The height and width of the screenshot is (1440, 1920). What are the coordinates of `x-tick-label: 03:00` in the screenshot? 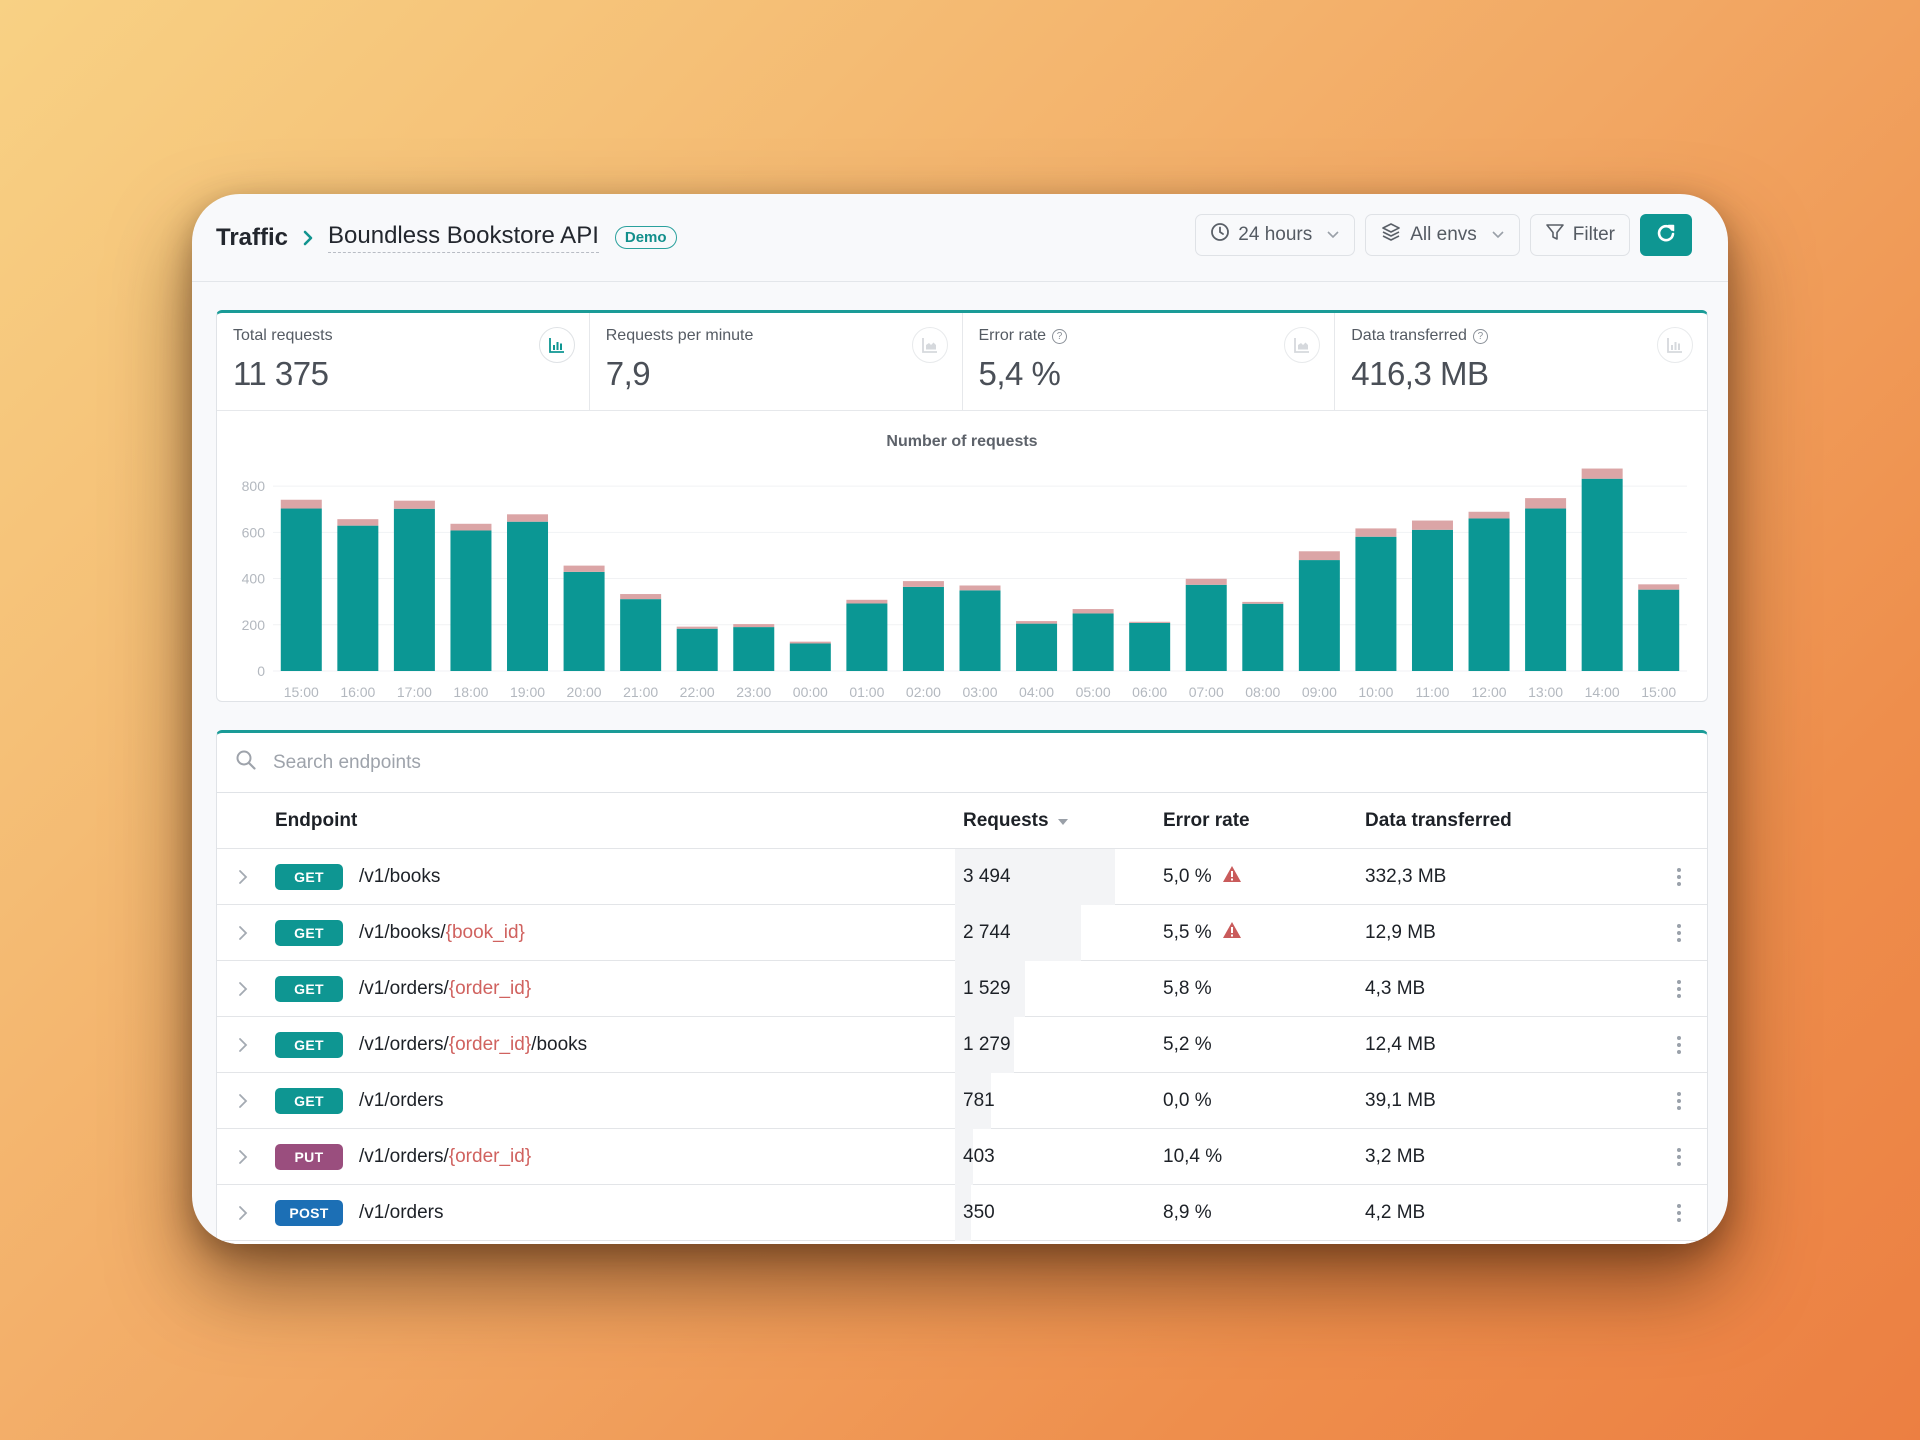 It's located at (979, 692).